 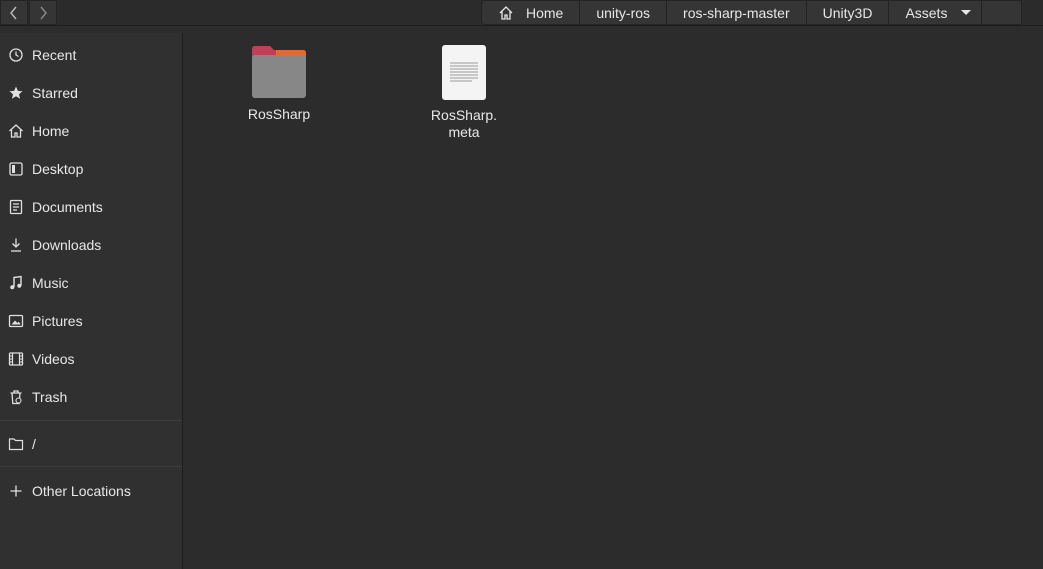 I want to click on sidebar-item-other-locations: Other Locations, so click(x=91, y=491).